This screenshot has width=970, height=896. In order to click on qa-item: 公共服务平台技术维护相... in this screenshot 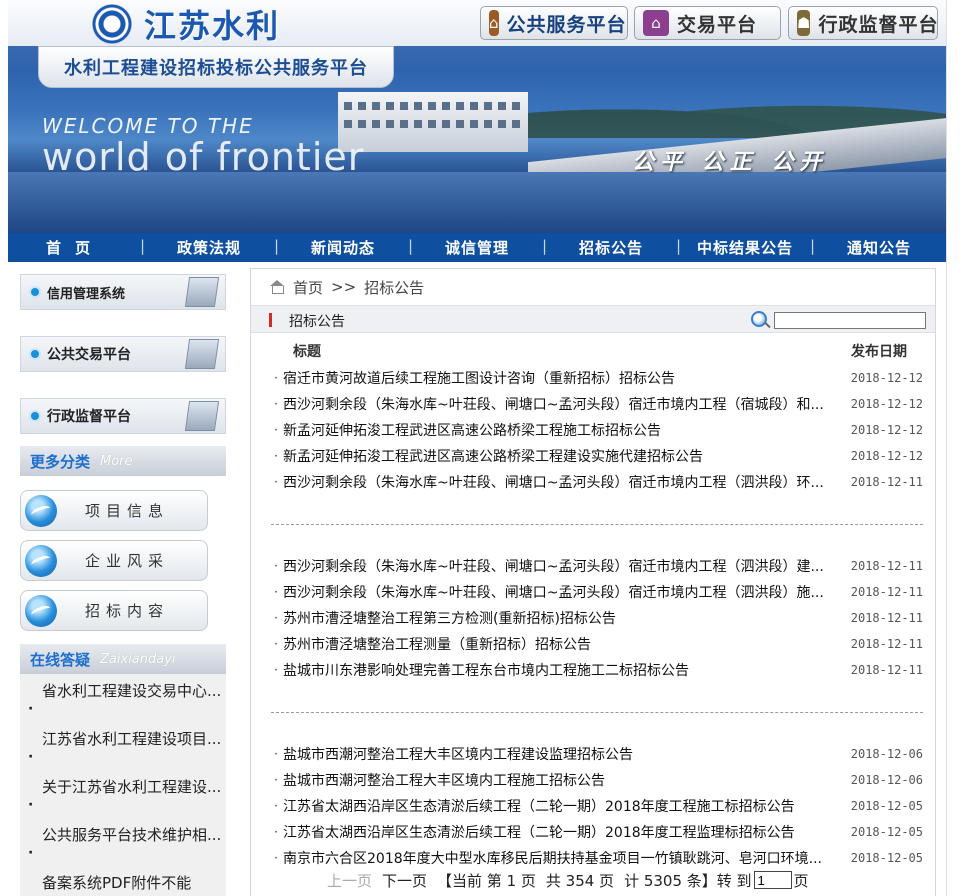, I will do `click(123, 847)`.